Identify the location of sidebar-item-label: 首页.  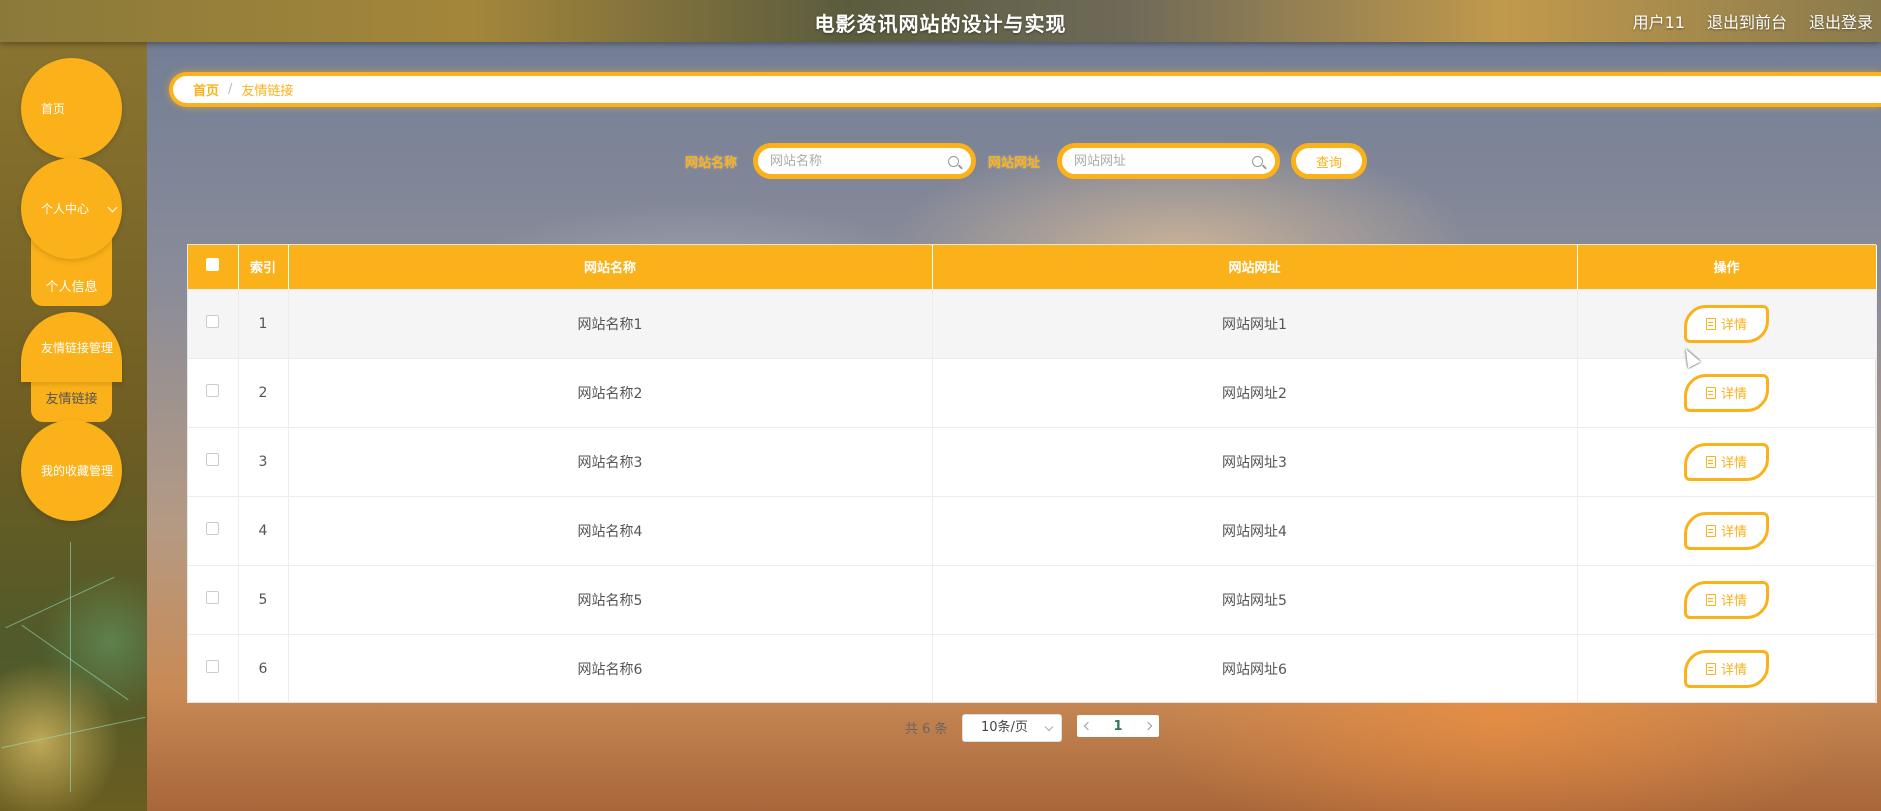
(53, 109).